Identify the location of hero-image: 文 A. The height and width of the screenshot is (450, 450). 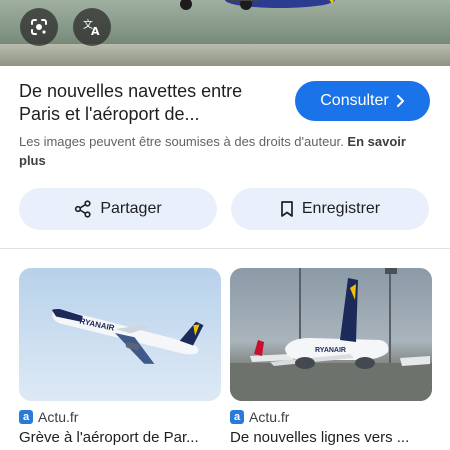
(225, 33).